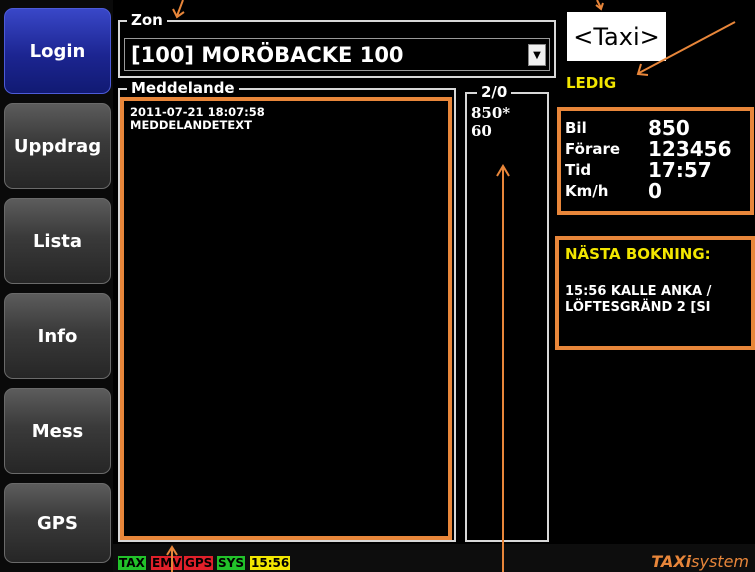 This screenshot has width=755, height=572. I want to click on gps-status-badge: GPS, so click(199, 563).